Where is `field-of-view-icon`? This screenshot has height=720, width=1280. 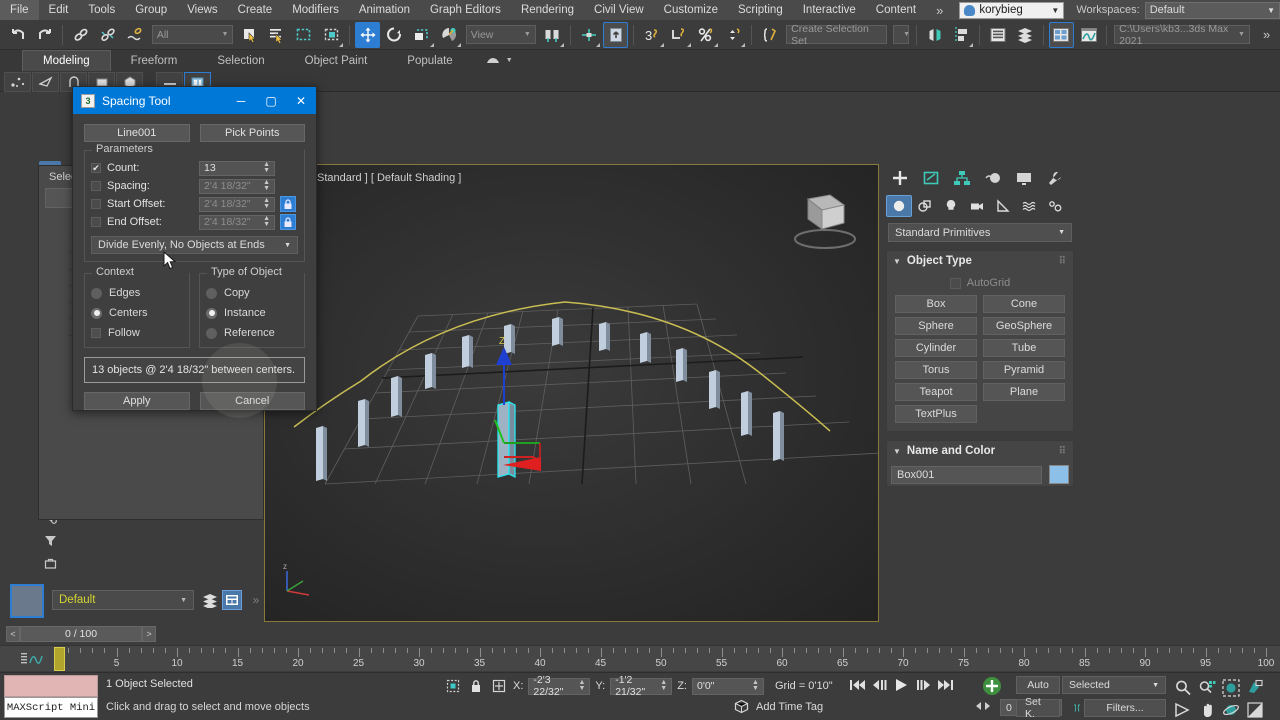 field-of-view-icon is located at coordinates (1183, 709).